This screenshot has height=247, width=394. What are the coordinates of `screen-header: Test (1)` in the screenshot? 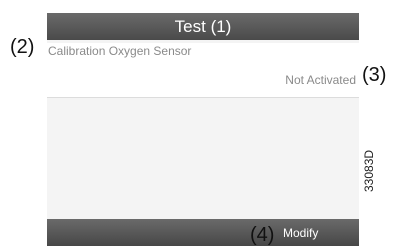 It's located at (203, 26).